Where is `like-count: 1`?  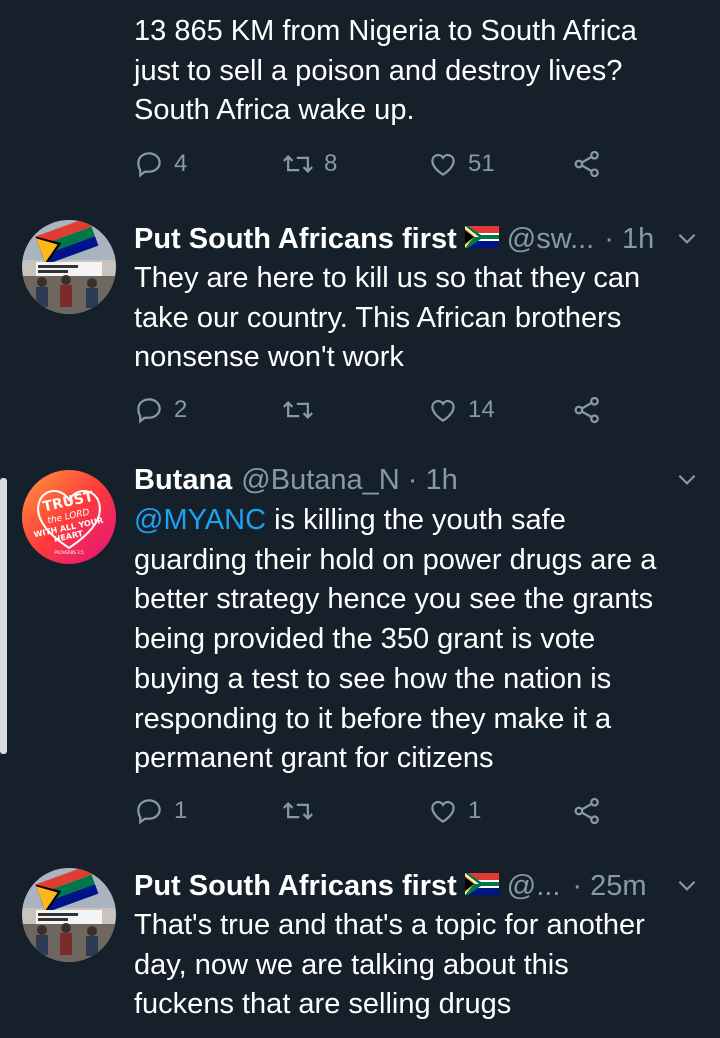 like-count: 1 is located at coordinates (475, 810).